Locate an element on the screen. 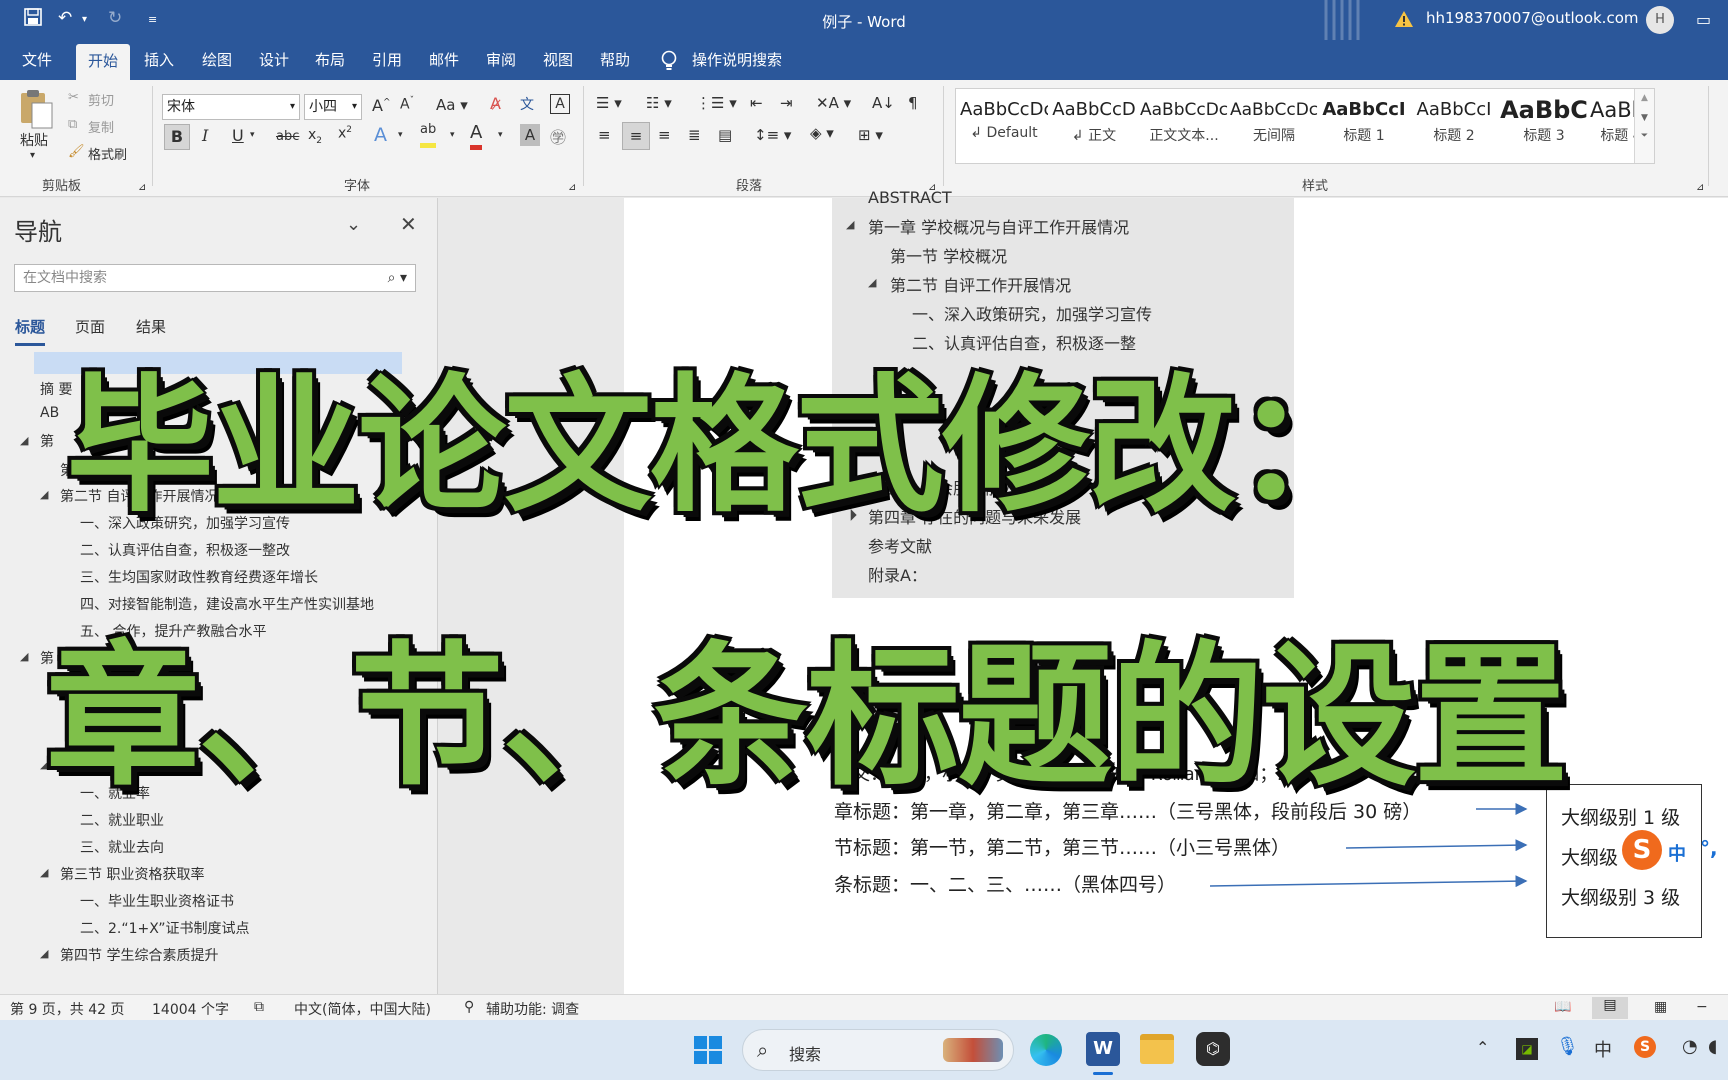 This screenshot has width=1728, height=1080. accessibility-icon: ⚲ is located at coordinates (469, 1007).